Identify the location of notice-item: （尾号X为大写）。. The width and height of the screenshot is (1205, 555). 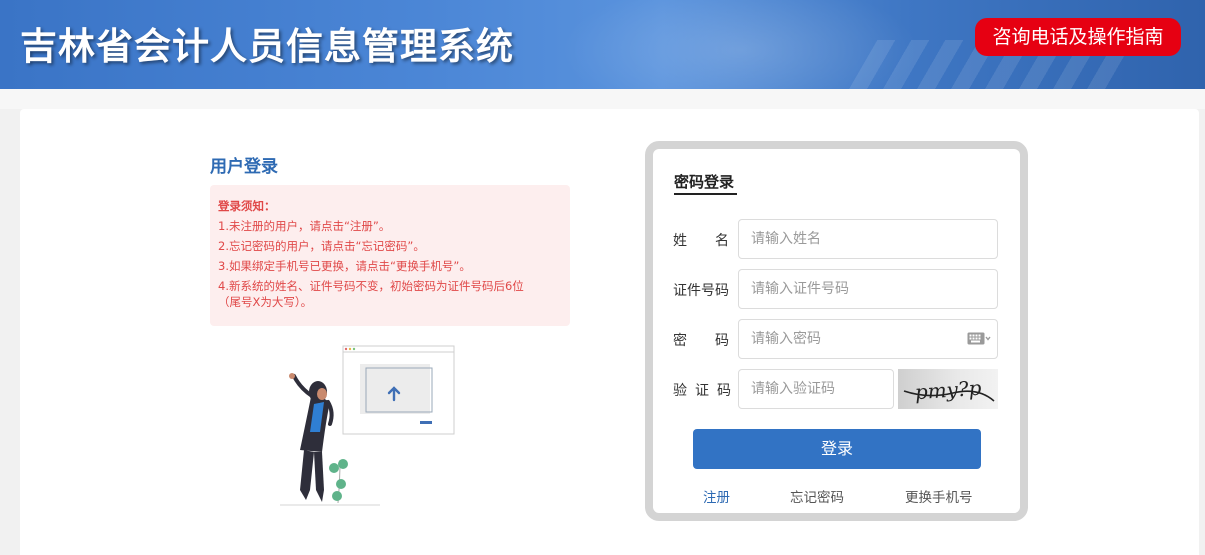
(265, 302).